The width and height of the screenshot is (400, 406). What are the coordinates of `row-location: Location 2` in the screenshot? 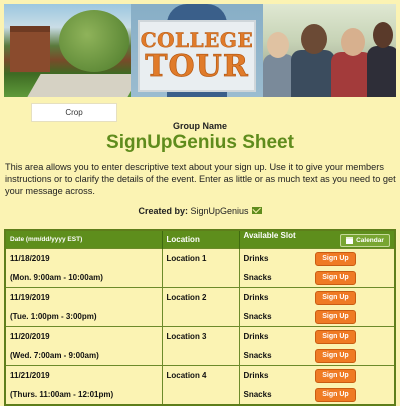 It's located at (201, 296).